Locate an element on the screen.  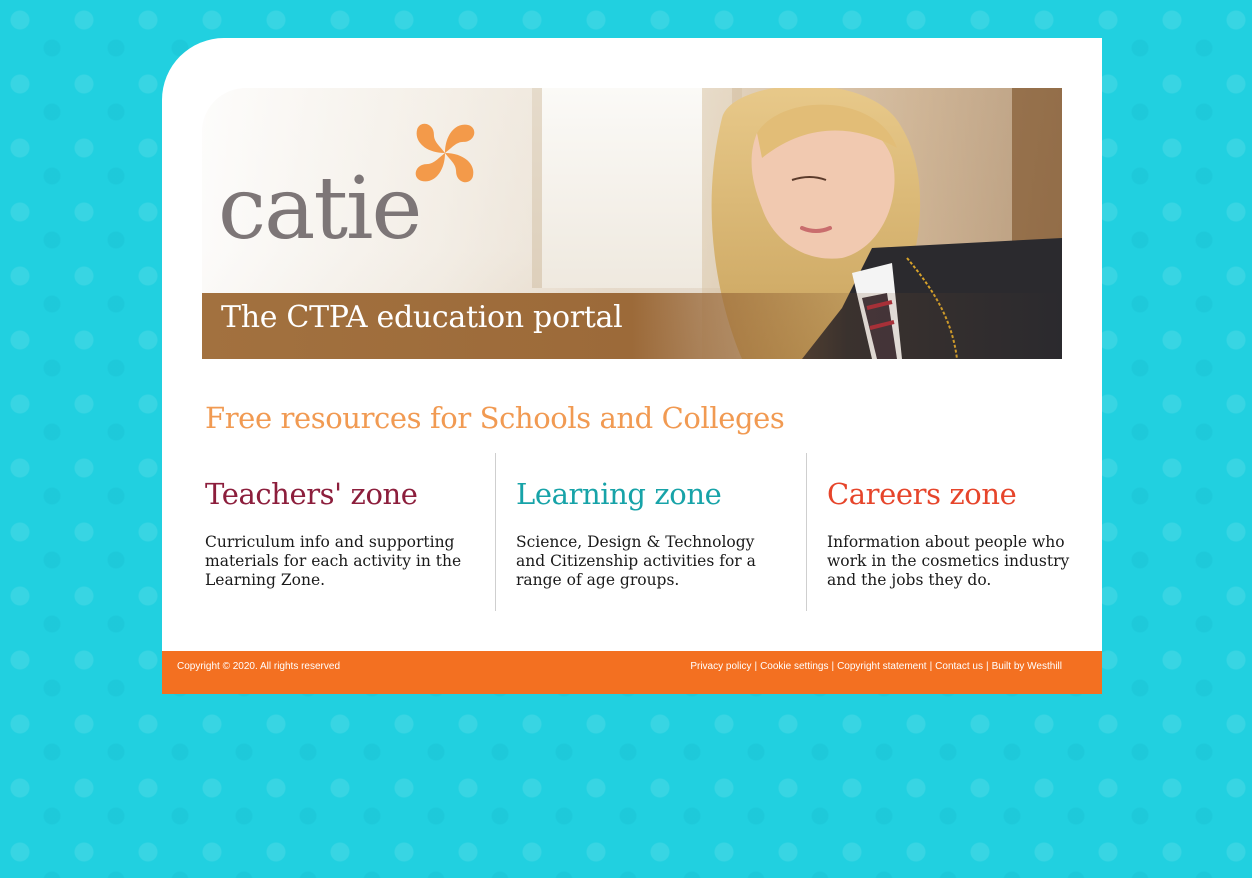
page-headline: Free resources for Schools and Colleges is located at coordinates (495, 418).